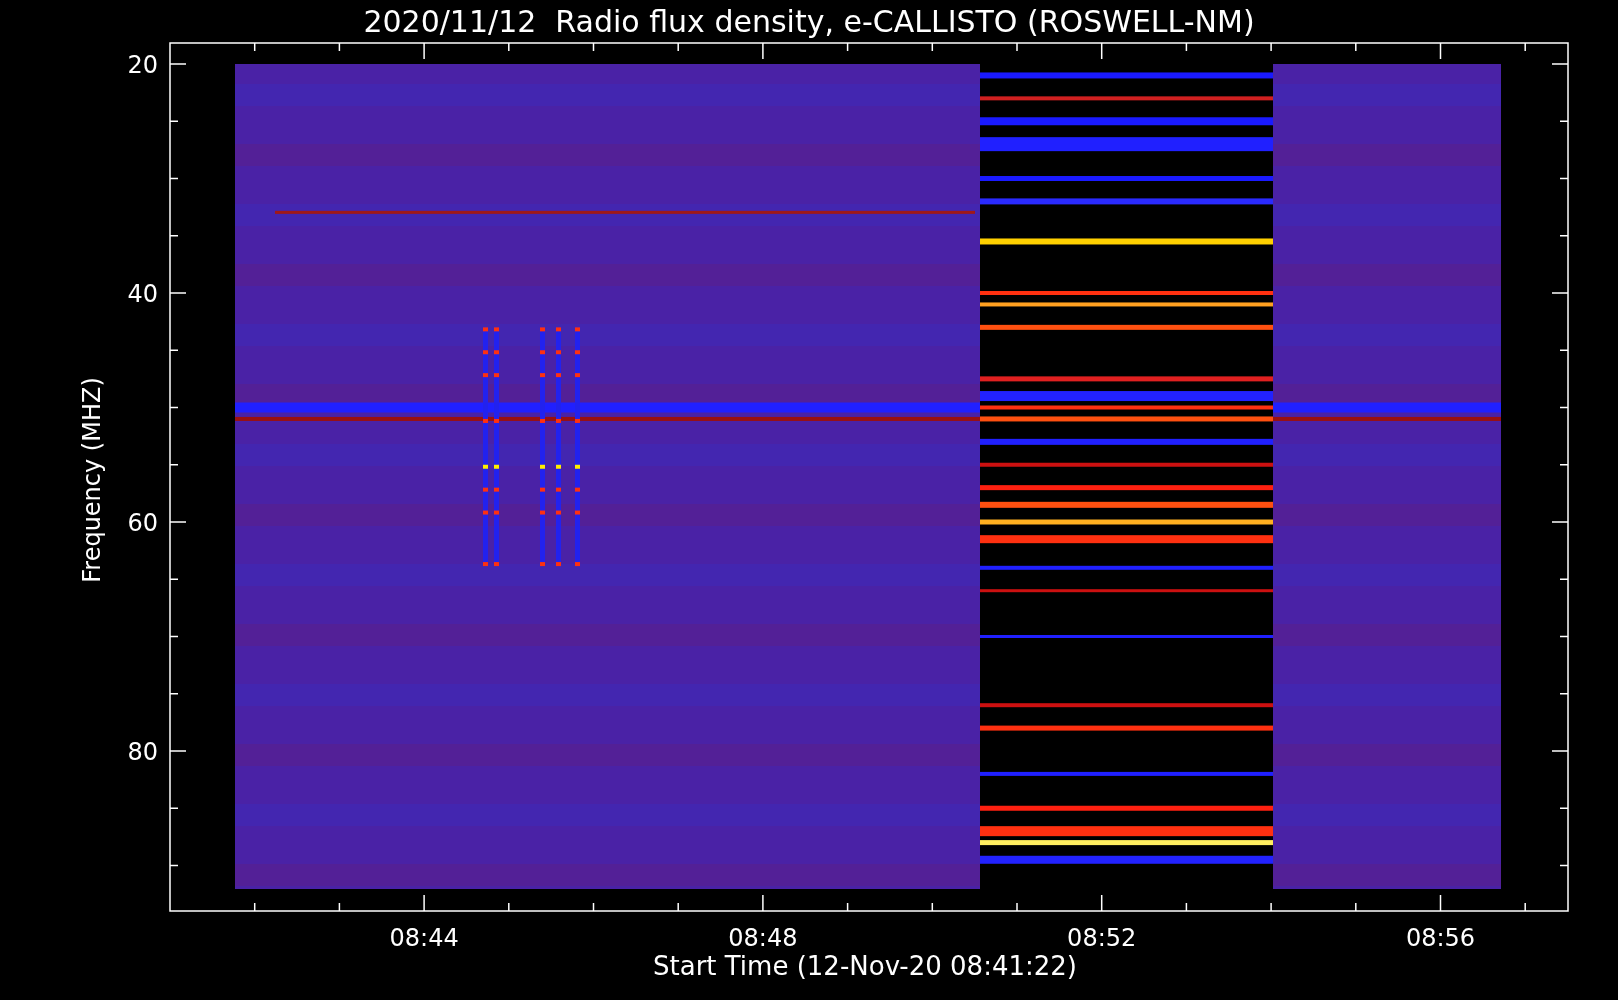  What do you see at coordinates (142, 65) in the screenshot?
I see `y-tick-label: 20` at bounding box center [142, 65].